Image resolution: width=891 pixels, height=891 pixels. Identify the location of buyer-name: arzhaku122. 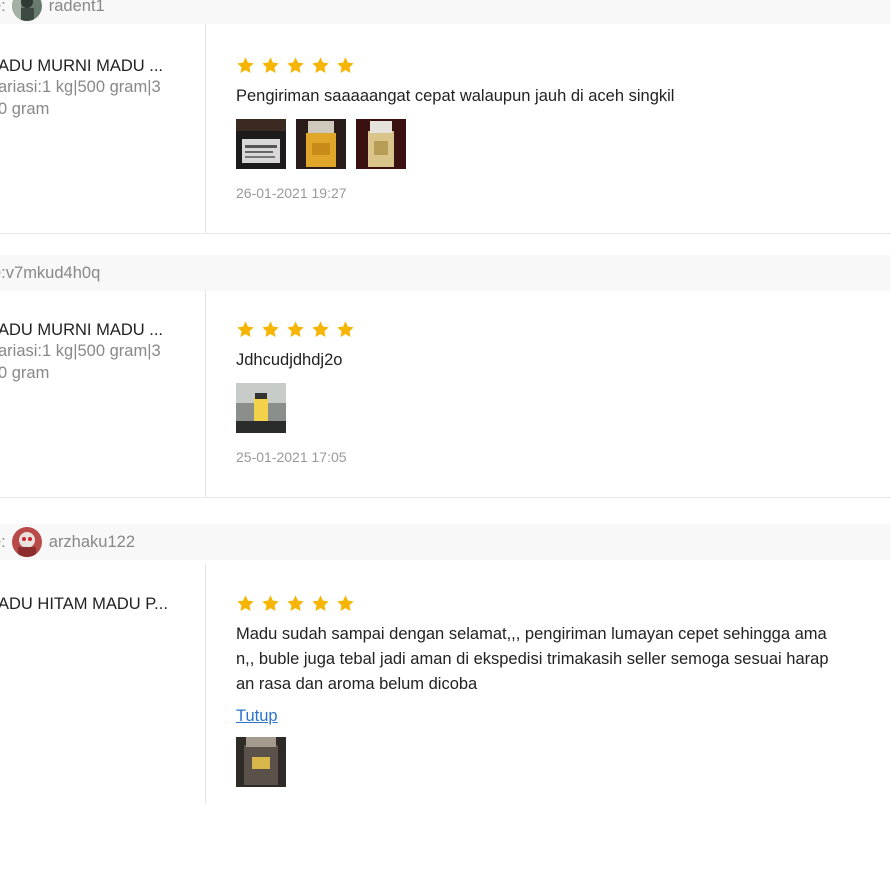
(91, 541).